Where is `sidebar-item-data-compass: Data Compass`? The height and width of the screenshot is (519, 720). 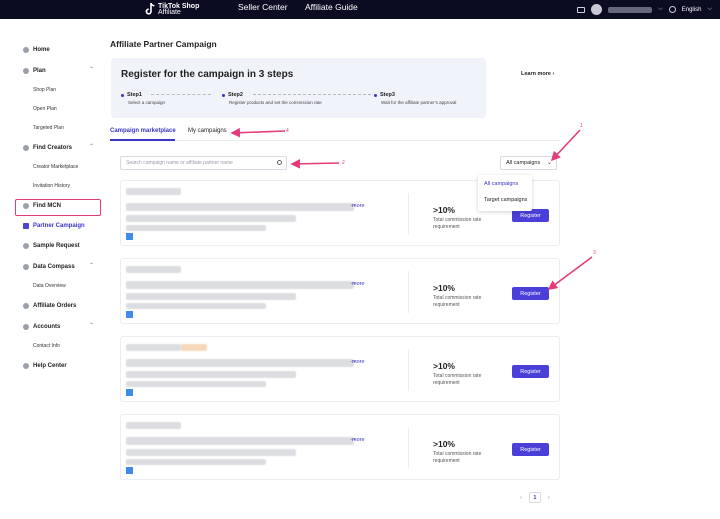 sidebar-item-data-compass: Data Compass is located at coordinates (49, 267).